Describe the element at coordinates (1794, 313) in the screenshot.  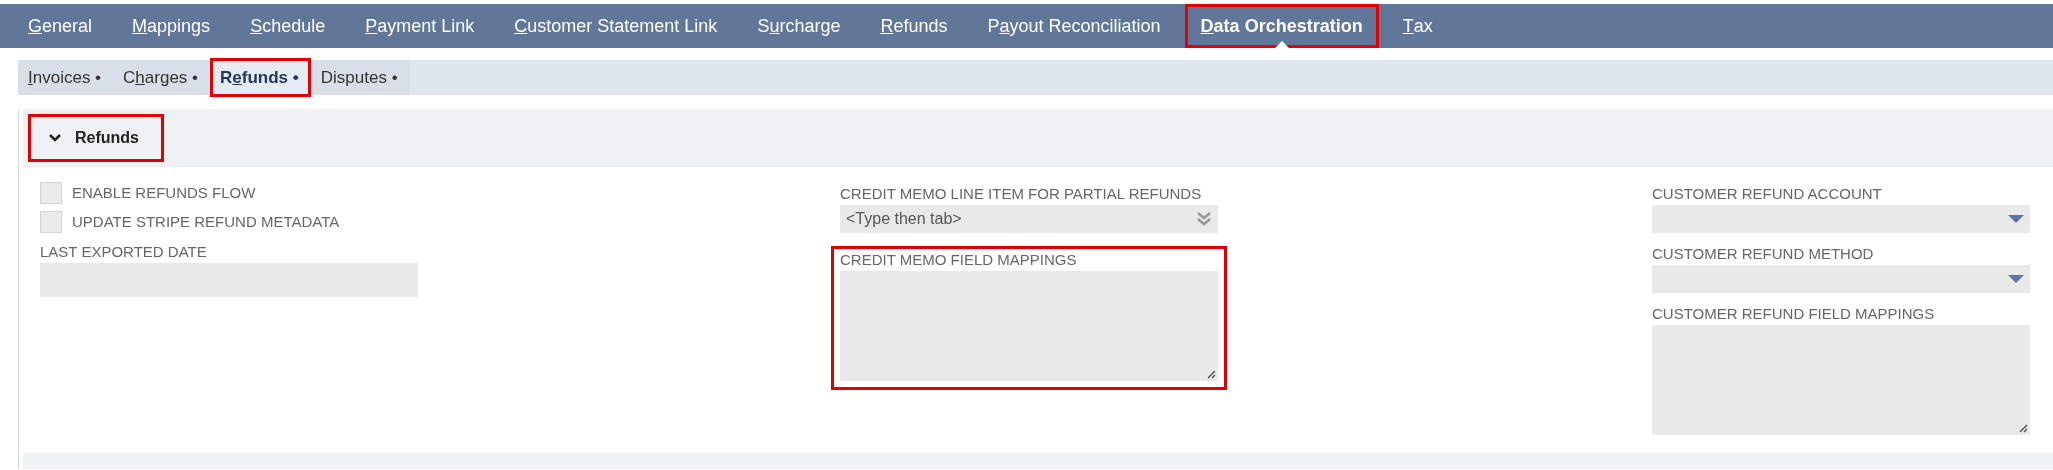
I see `field-label: CUSTOMER REFUND FIELD MAPPINGS` at that location.